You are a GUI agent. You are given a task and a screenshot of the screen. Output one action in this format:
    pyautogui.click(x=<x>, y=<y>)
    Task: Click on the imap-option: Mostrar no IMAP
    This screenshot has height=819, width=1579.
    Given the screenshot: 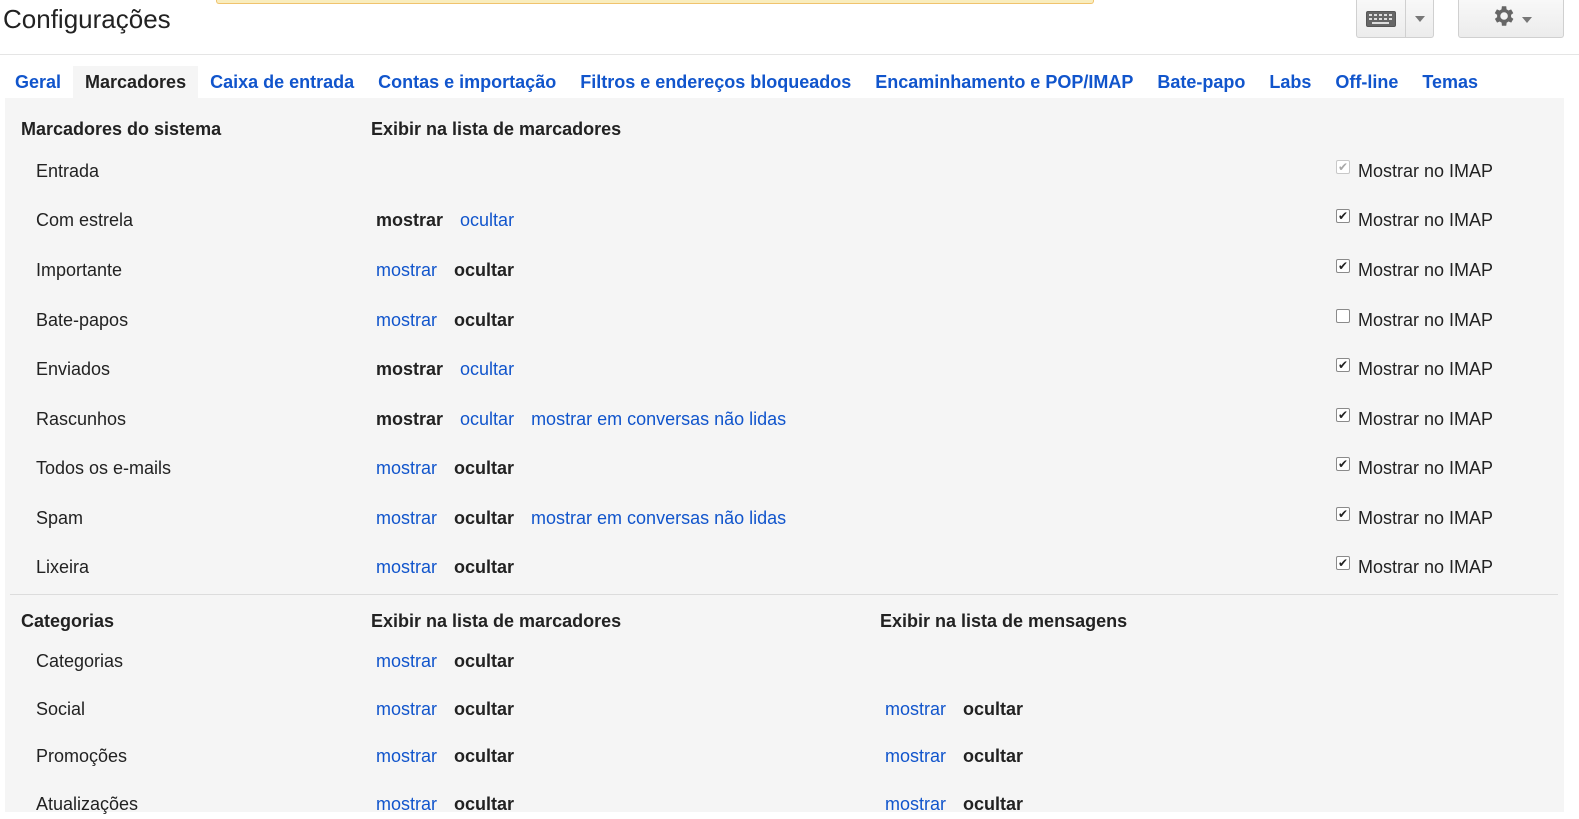 What is the action you would take?
    pyautogui.click(x=1414, y=320)
    